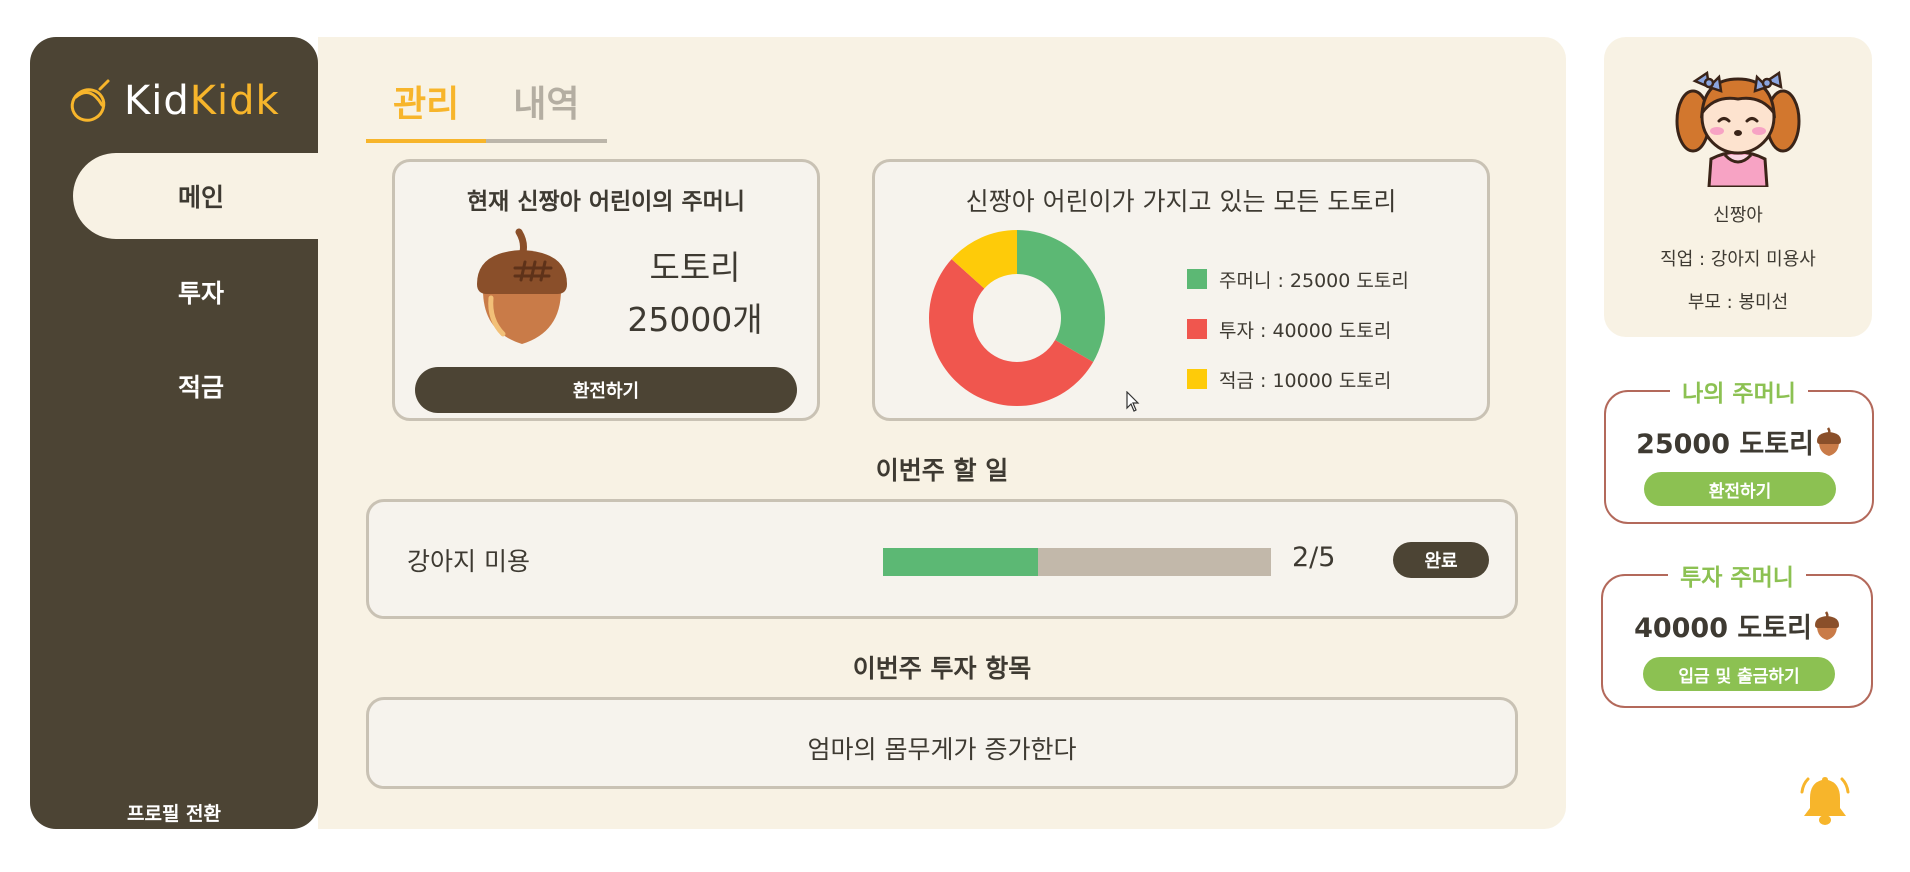 The height and width of the screenshot is (872, 1910). Describe the element at coordinates (201, 293) in the screenshot. I see `sidebar-item-label: 투자` at that location.